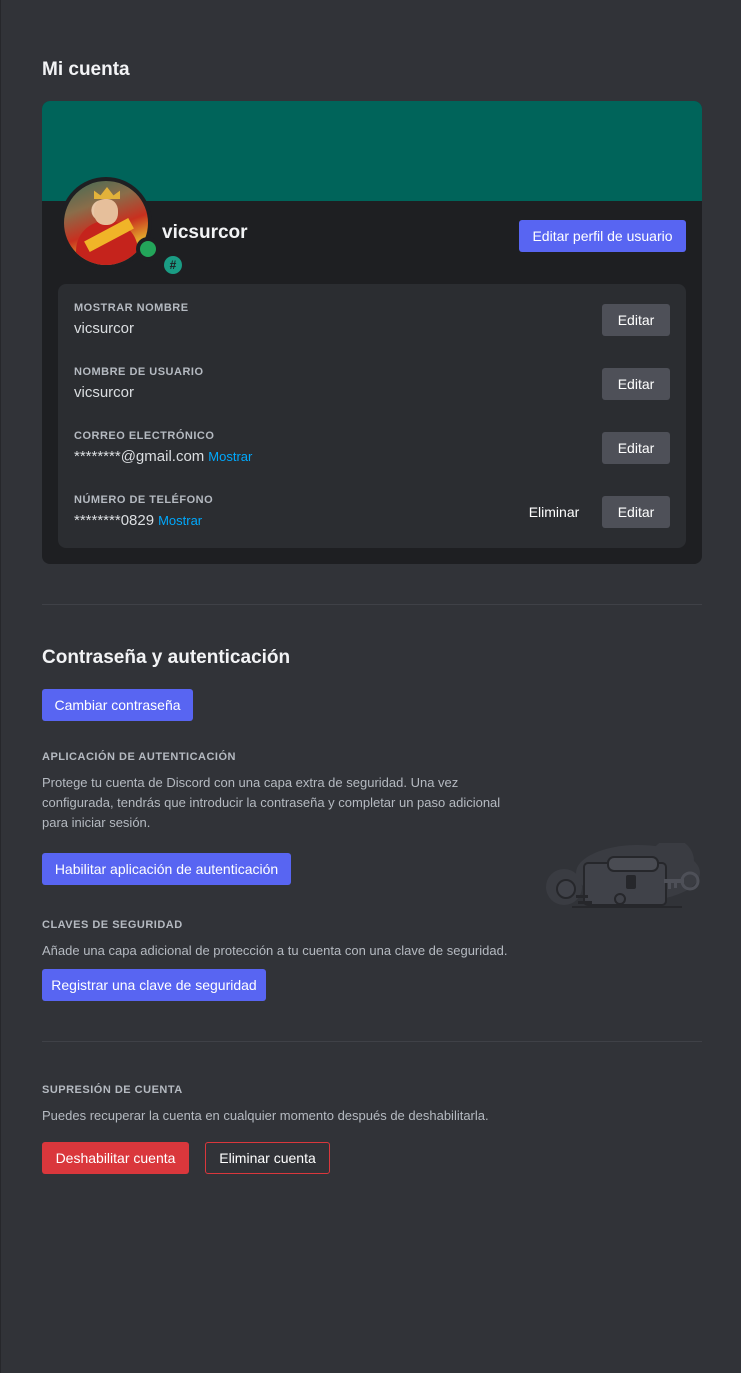 The height and width of the screenshot is (1373, 741). What do you see at coordinates (154, 985) in the screenshot?
I see `register-security-key-button: Registrar una clave de seguridad` at bounding box center [154, 985].